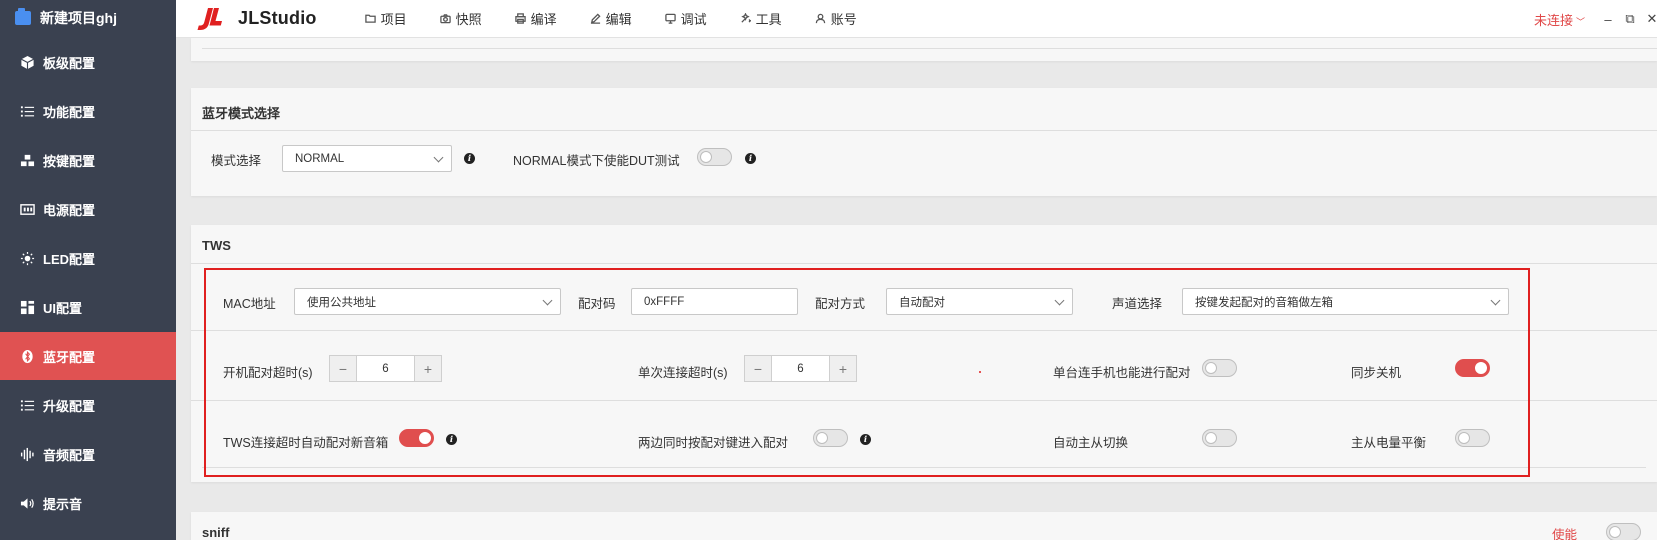  What do you see at coordinates (924, 49) in the screenshot?
I see `previous-section-card` at bounding box center [924, 49].